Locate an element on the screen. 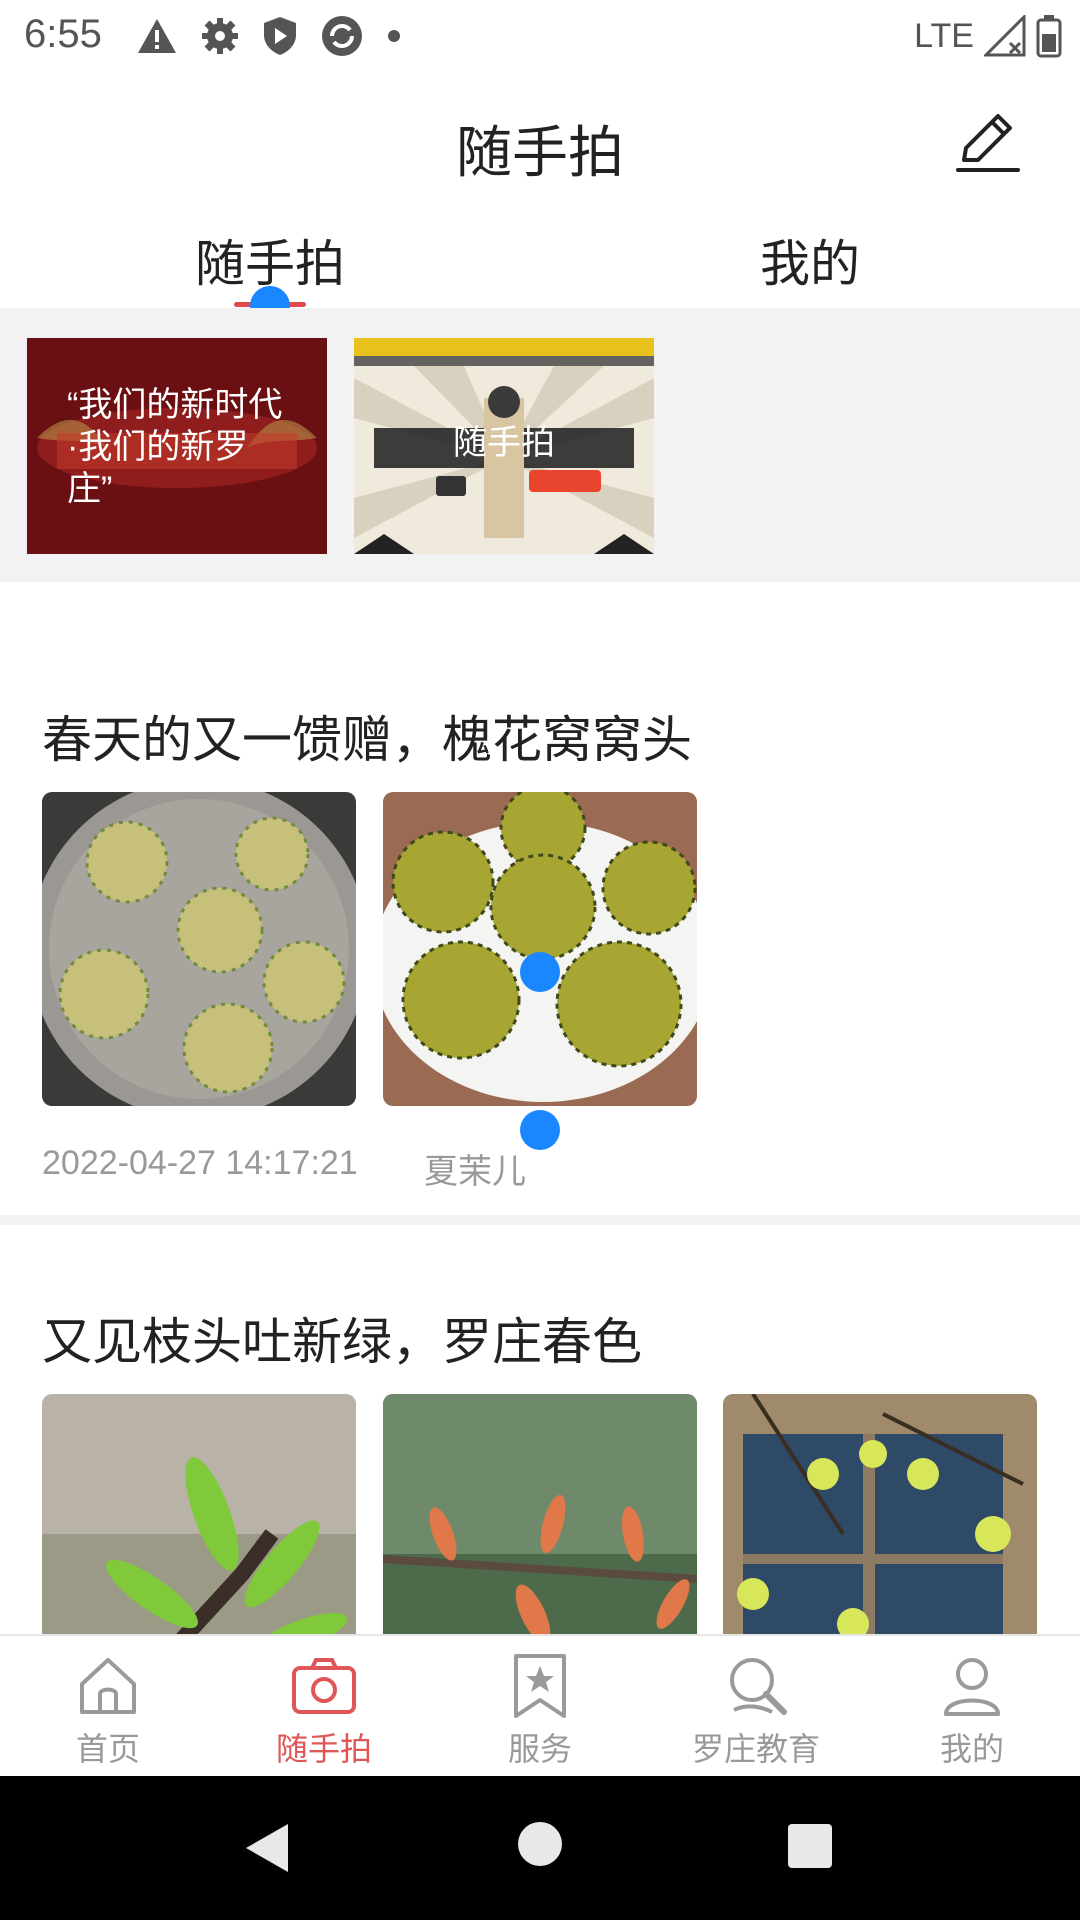 The image size is (1080, 1920). post-date: 2022-04-27 14:17:21 is located at coordinates (200, 1163).